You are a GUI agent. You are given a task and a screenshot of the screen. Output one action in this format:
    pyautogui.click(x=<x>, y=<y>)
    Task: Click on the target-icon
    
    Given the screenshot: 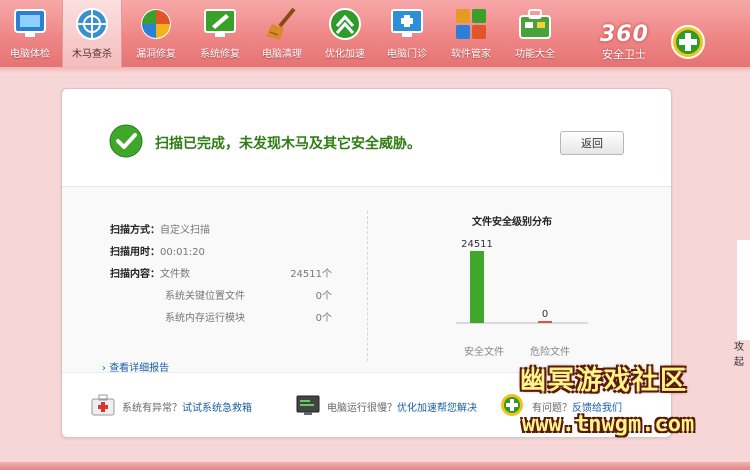 What is the action you would take?
    pyautogui.click(x=92, y=24)
    